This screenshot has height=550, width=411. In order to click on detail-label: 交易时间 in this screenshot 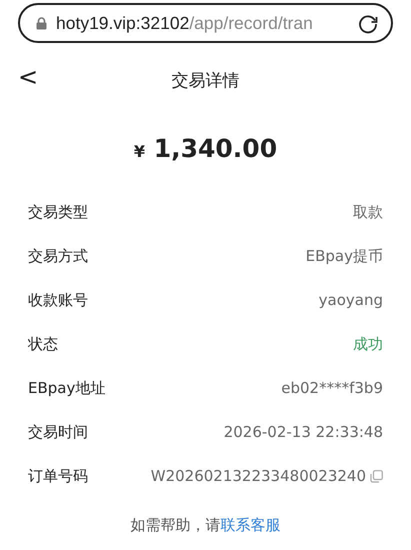, I will do `click(58, 432)`.